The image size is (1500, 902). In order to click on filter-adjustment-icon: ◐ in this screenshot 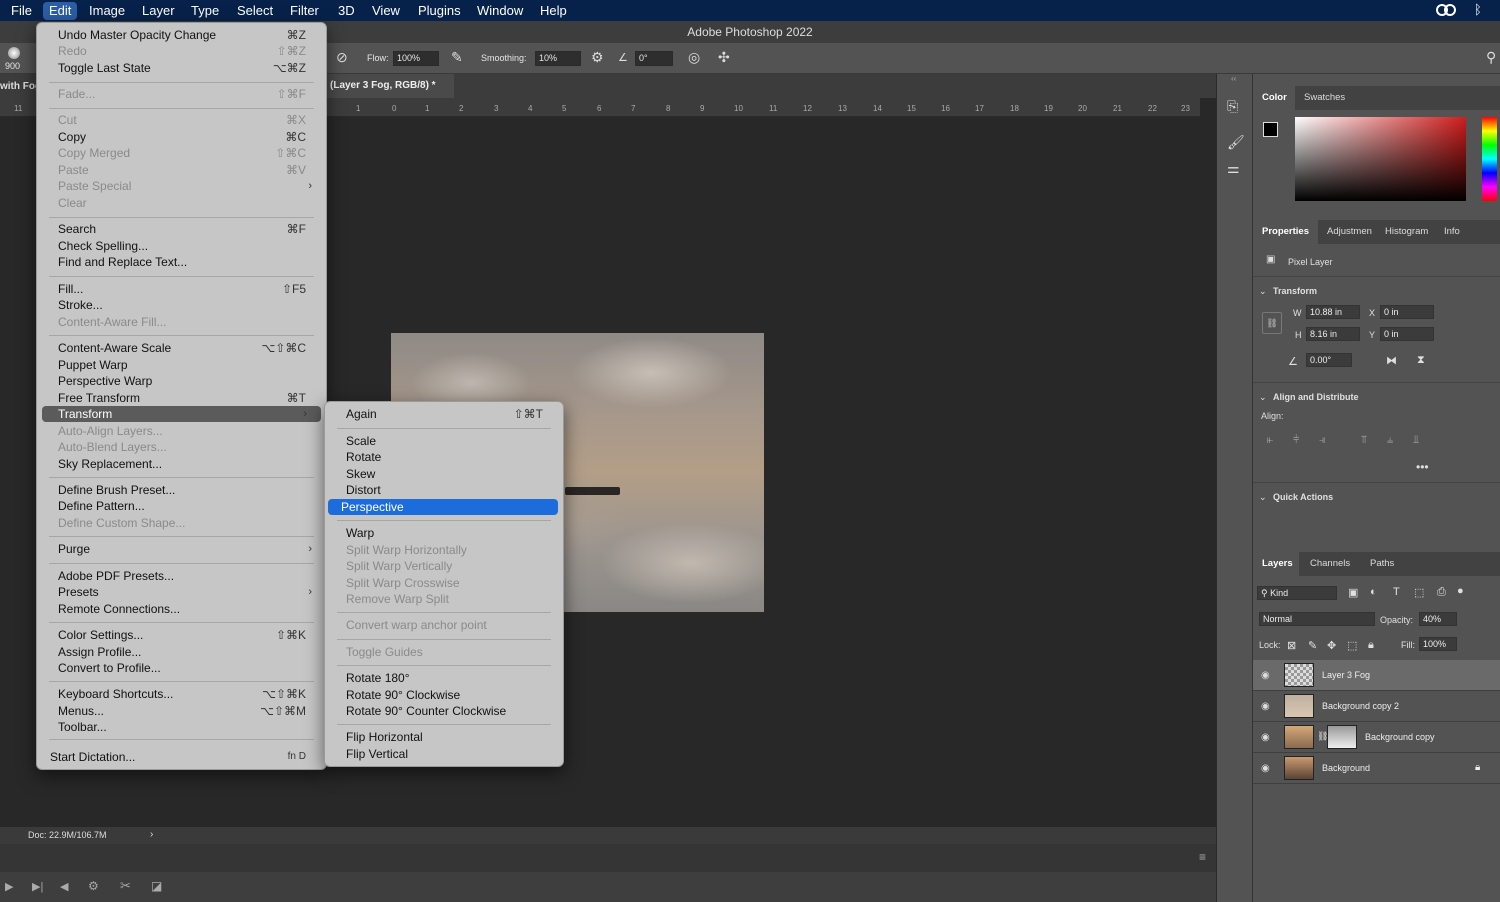, I will do `click(1373, 592)`.